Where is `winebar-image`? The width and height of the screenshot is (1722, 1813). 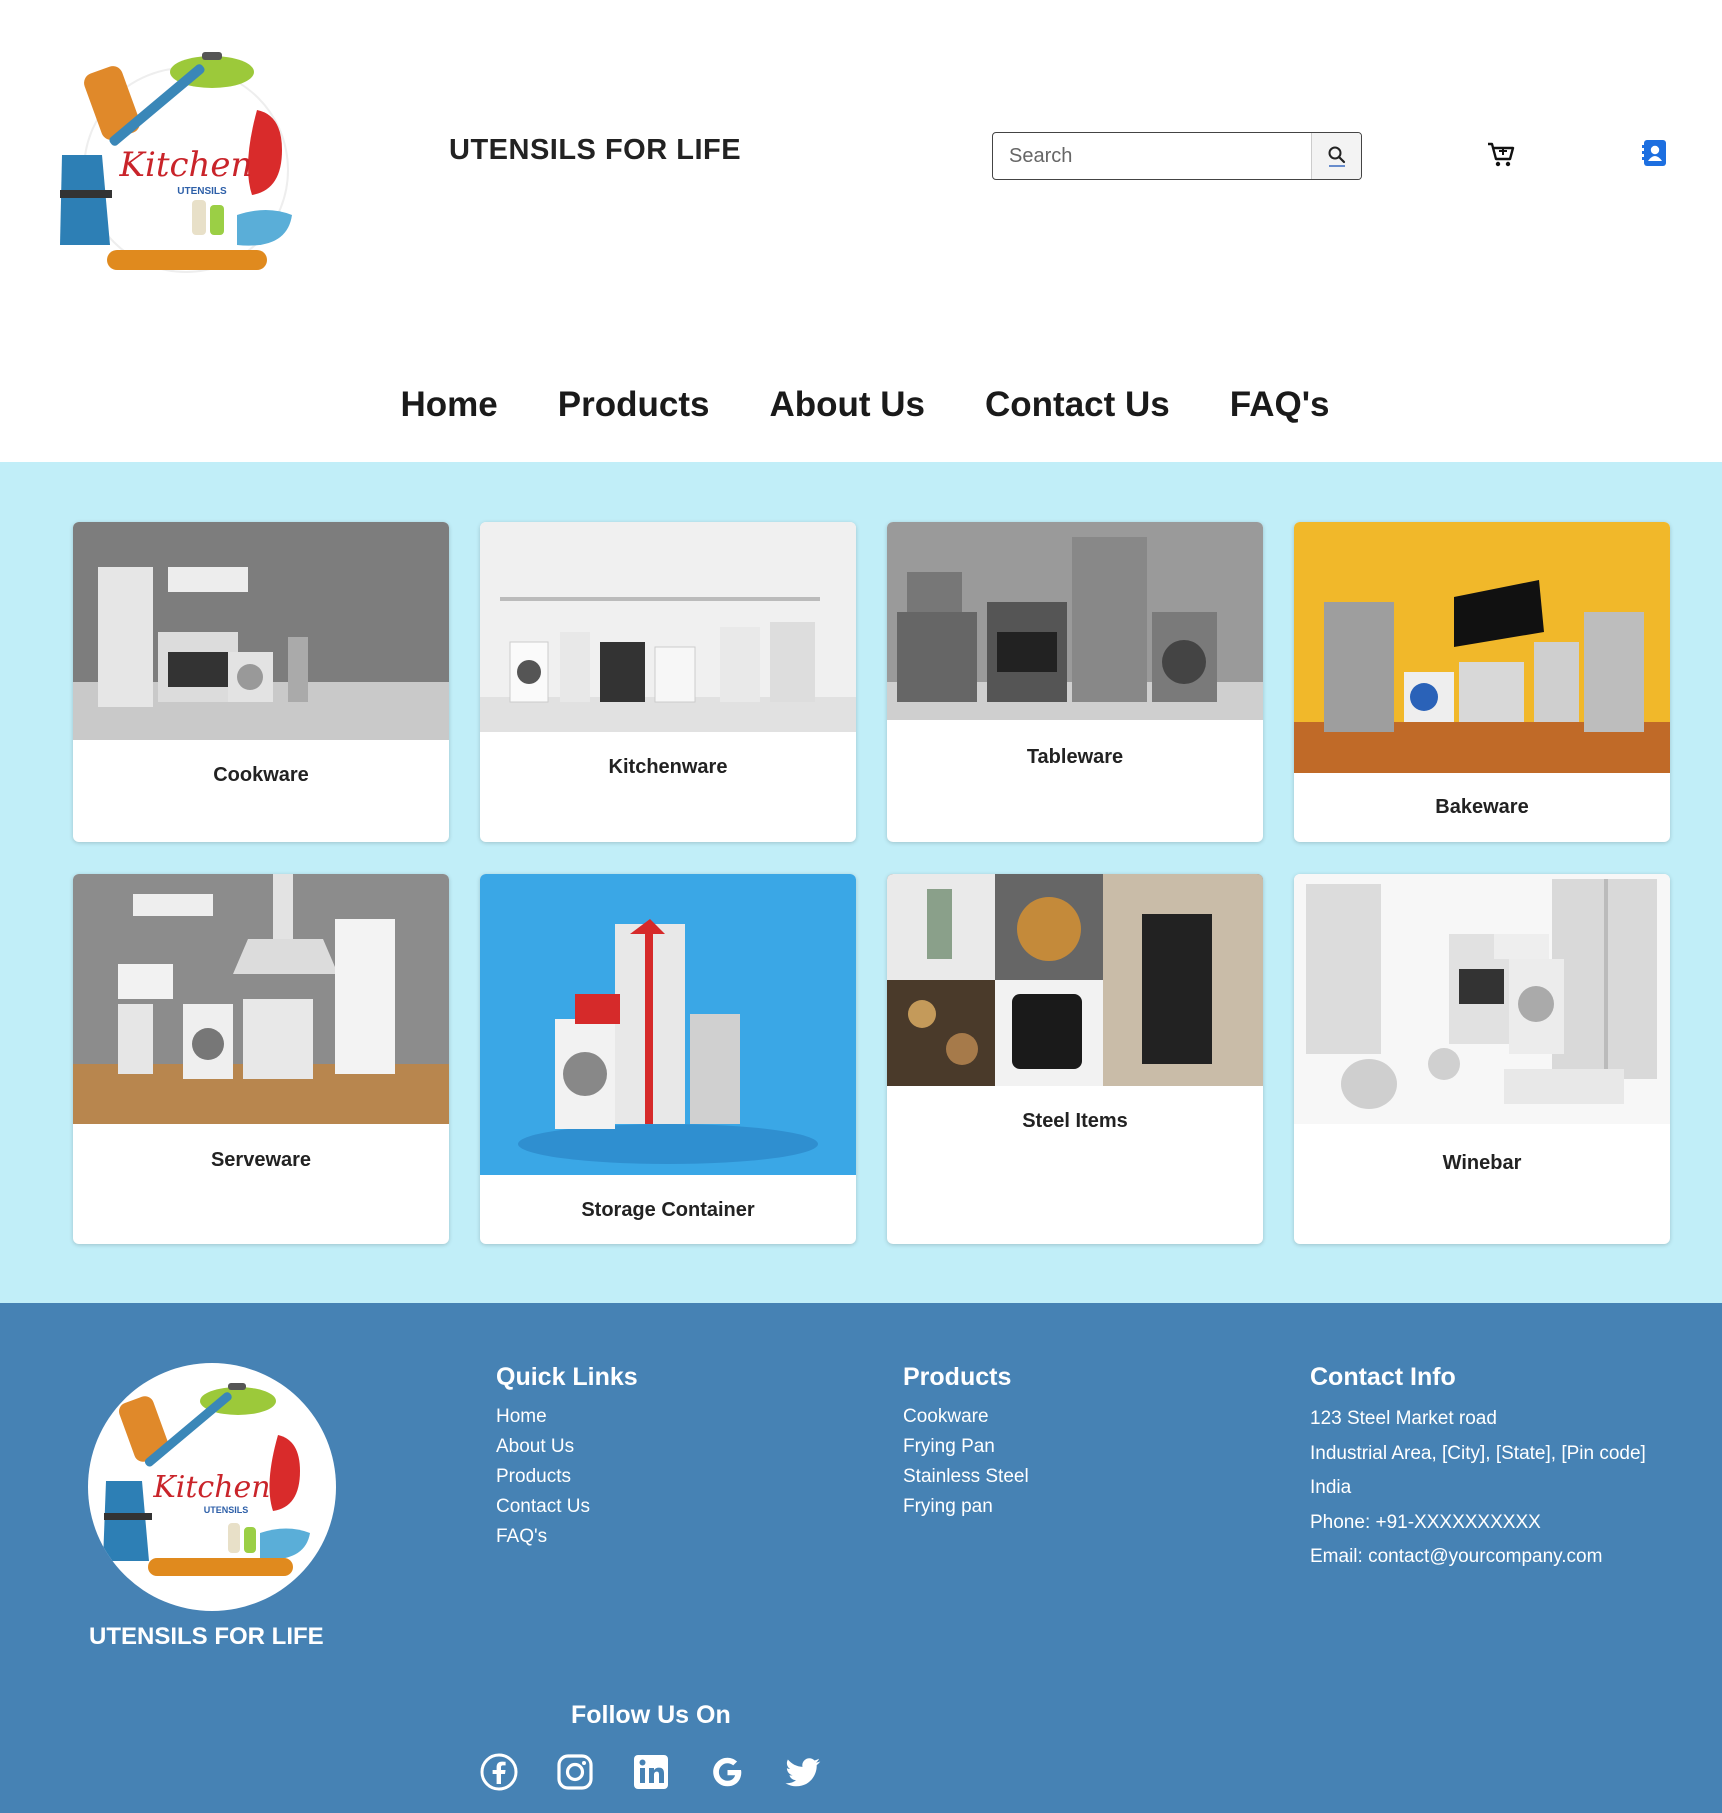
winebar-image is located at coordinates (1482, 999).